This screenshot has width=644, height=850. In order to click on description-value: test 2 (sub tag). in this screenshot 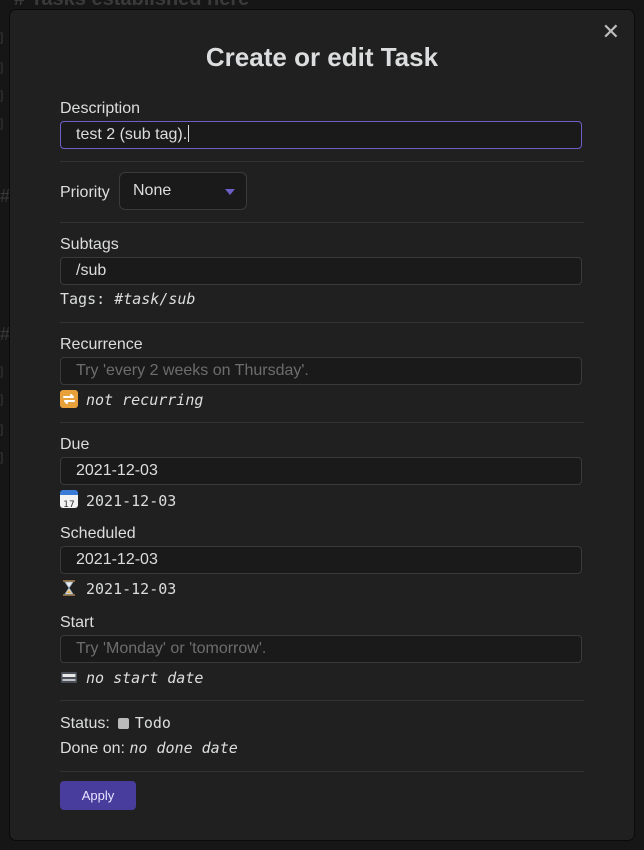, I will do `click(132, 134)`.